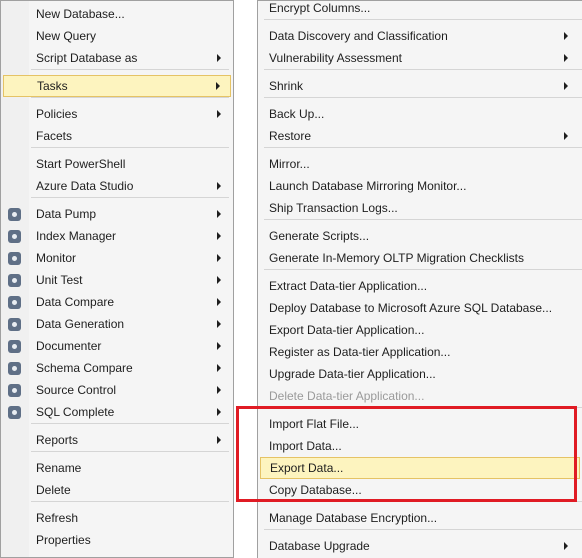 This screenshot has height=558, width=582. I want to click on menu-item-label: Rename, so click(59, 468).